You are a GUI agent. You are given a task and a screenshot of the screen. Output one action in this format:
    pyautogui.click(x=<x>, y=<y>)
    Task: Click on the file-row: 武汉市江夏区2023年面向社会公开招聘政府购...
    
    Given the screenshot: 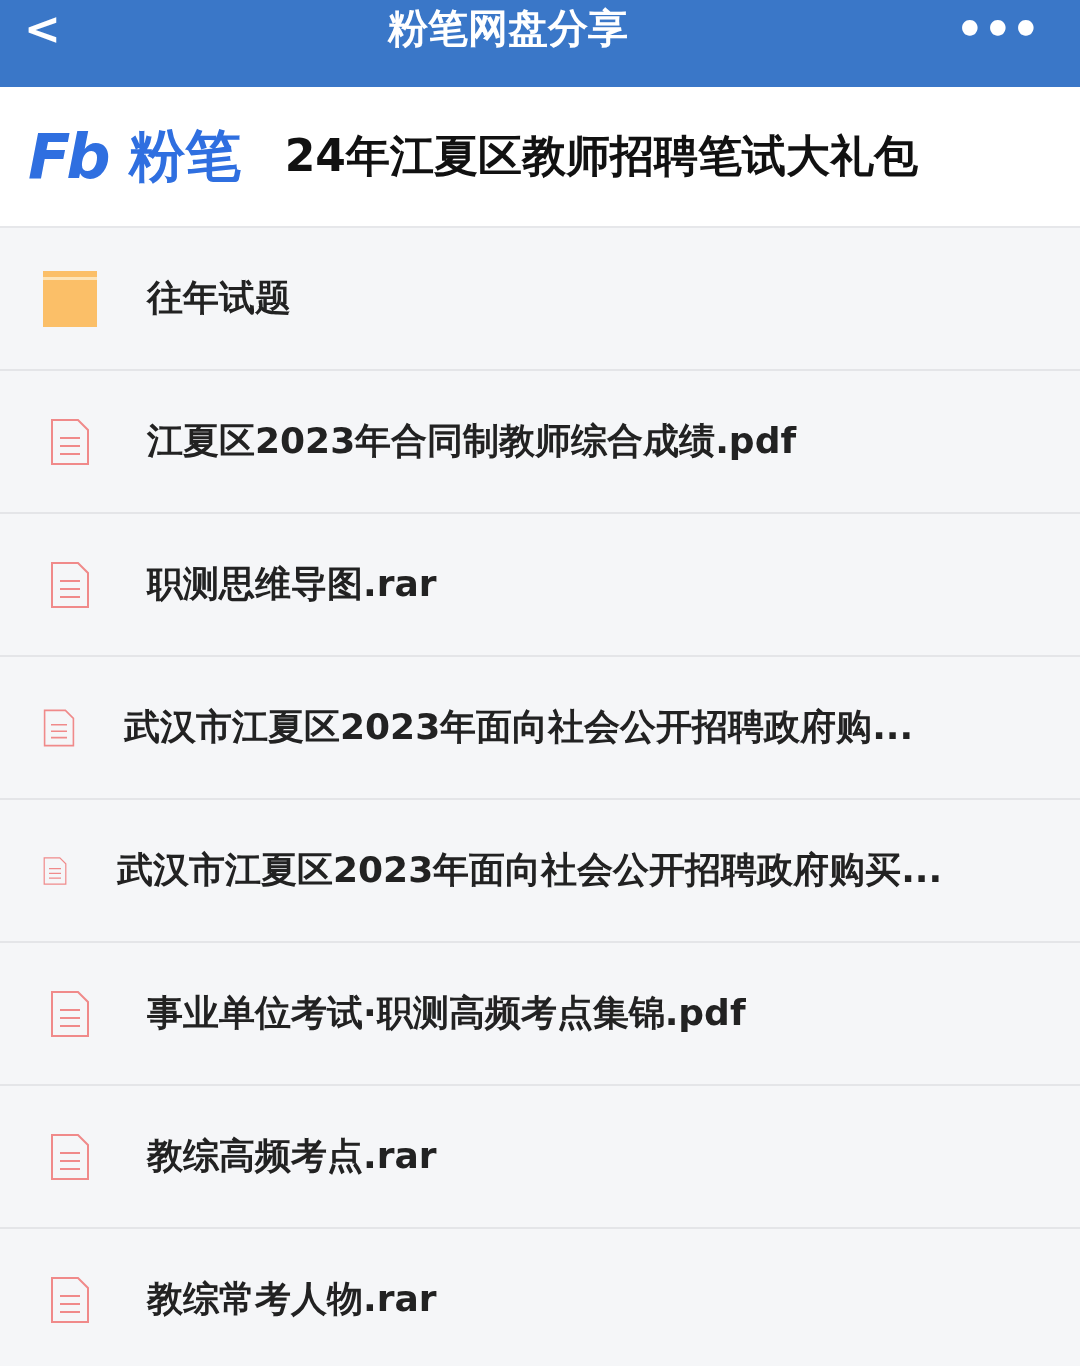 What is the action you would take?
    pyautogui.click(x=540, y=728)
    